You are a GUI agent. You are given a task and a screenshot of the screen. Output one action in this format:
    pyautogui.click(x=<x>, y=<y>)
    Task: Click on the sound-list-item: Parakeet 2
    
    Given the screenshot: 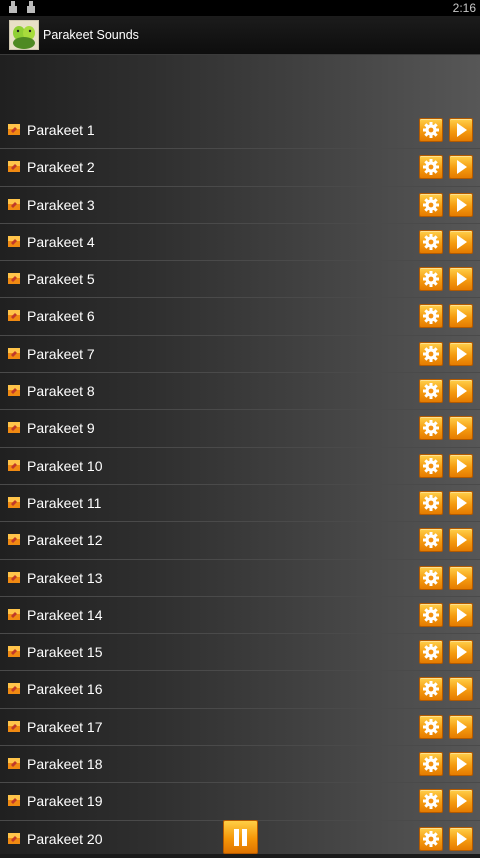 What is the action you would take?
    pyautogui.click(x=240, y=168)
    